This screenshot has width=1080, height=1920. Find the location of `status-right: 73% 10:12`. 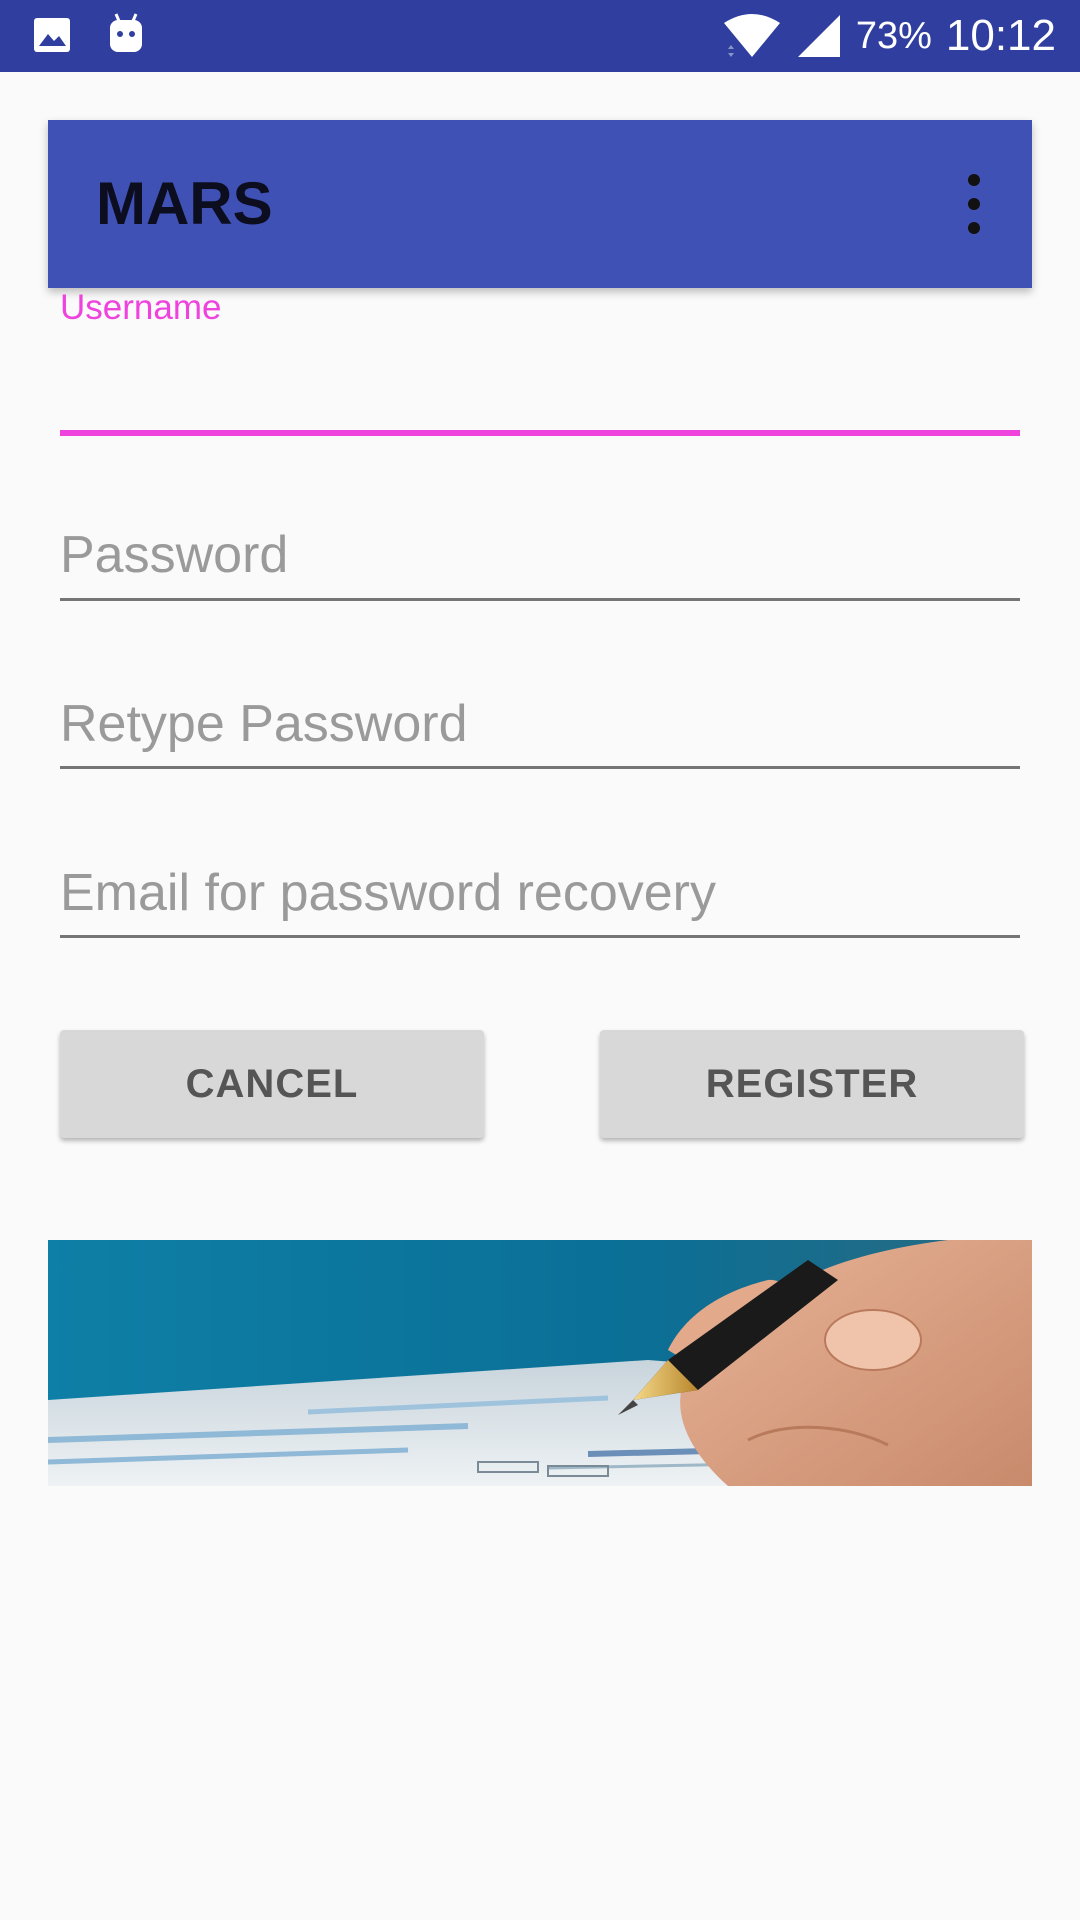

status-right: 73% 10:12 is located at coordinates (889, 36).